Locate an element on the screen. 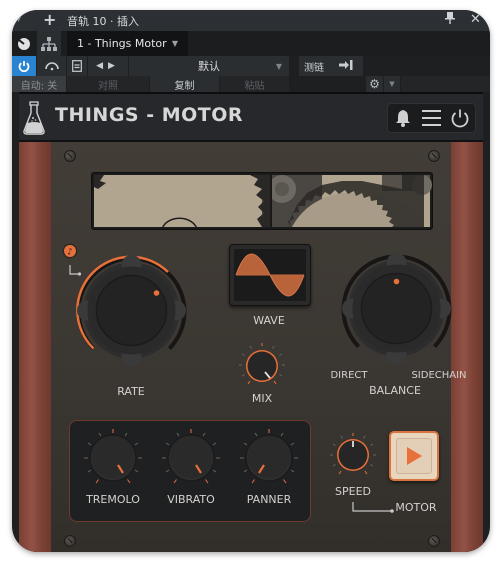 Image resolution: width=502 pixels, height=565 pixels. dome-icon is located at coordinates (51, 66).